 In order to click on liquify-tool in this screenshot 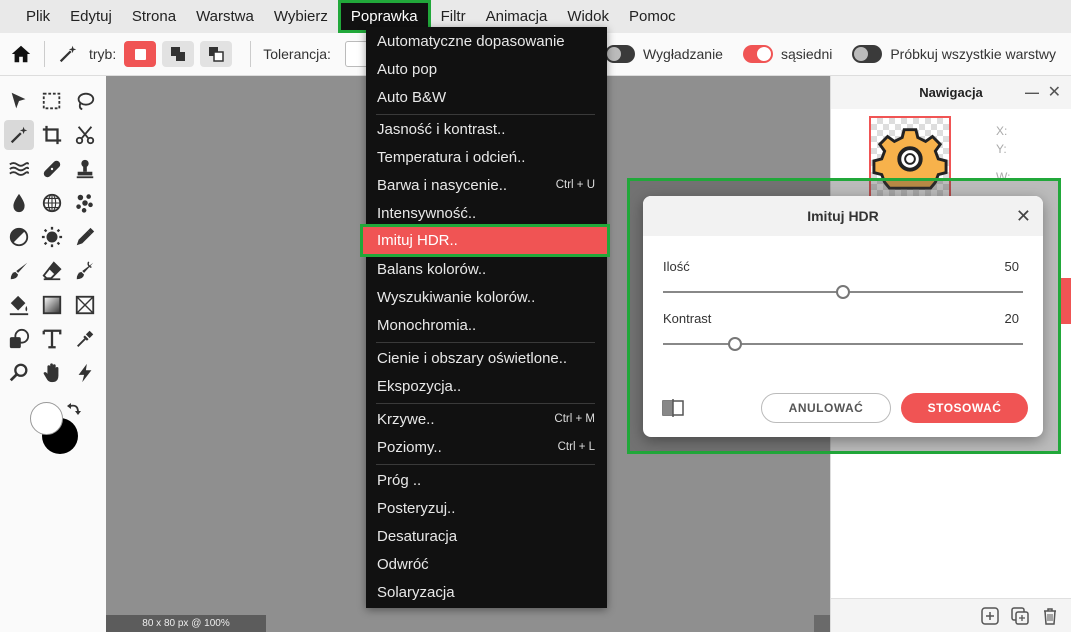, I will do `click(19, 169)`.